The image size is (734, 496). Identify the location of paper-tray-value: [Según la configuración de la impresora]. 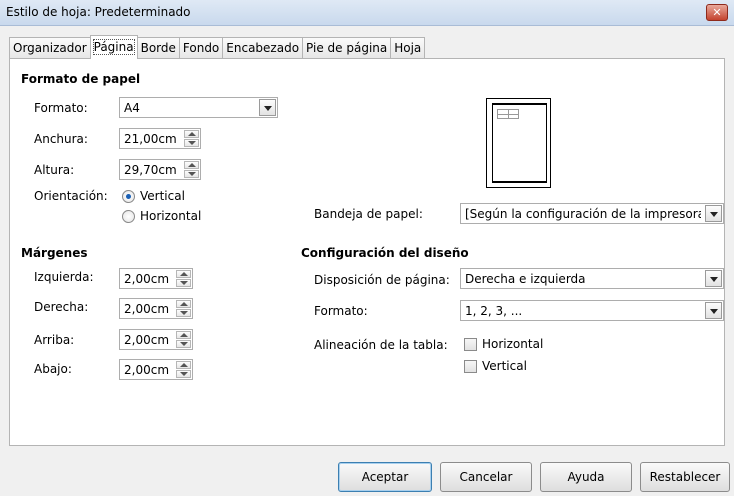
(583, 214).